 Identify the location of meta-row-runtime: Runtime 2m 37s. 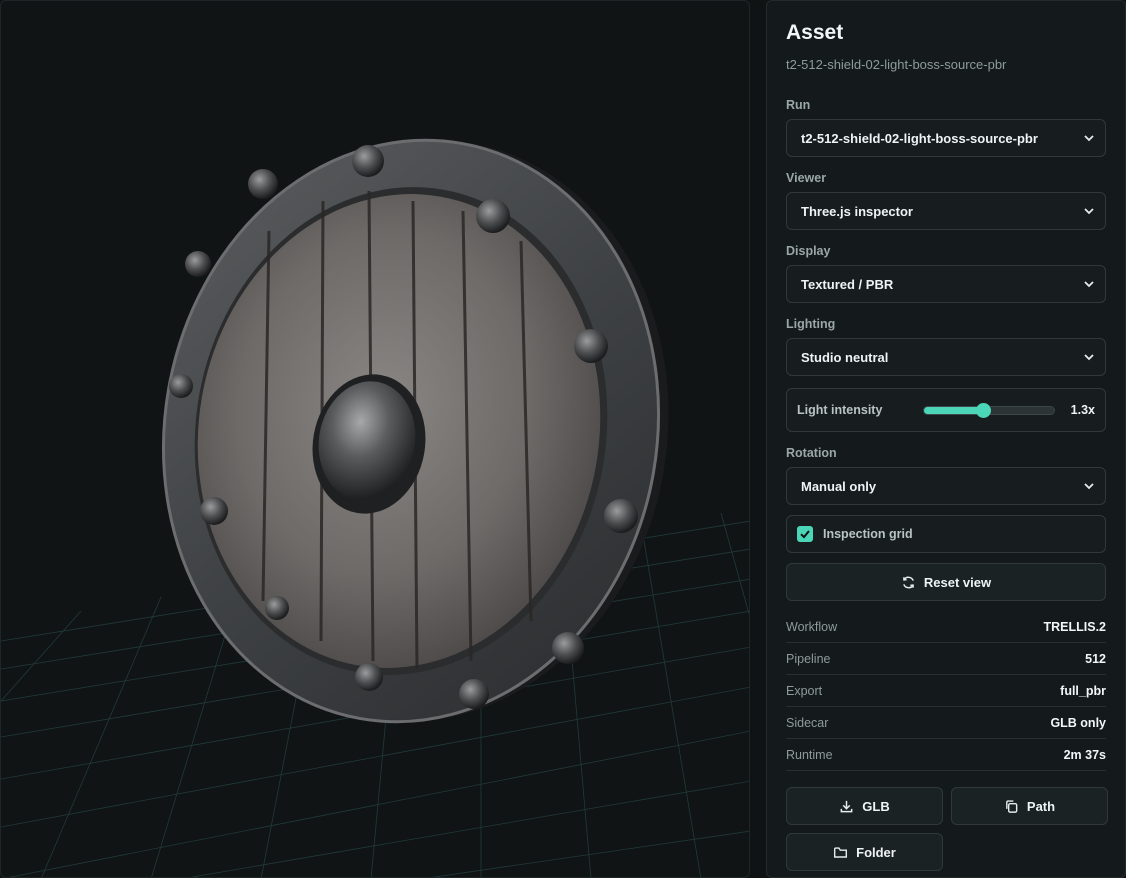
(946, 755).